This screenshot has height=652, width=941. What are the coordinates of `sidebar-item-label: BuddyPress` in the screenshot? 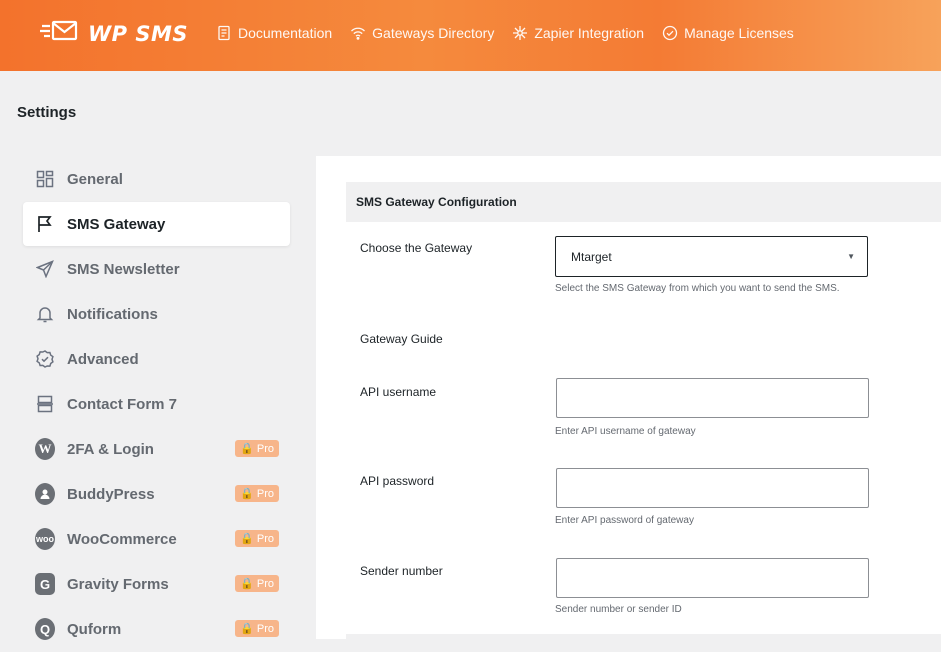 It's located at (111, 494).